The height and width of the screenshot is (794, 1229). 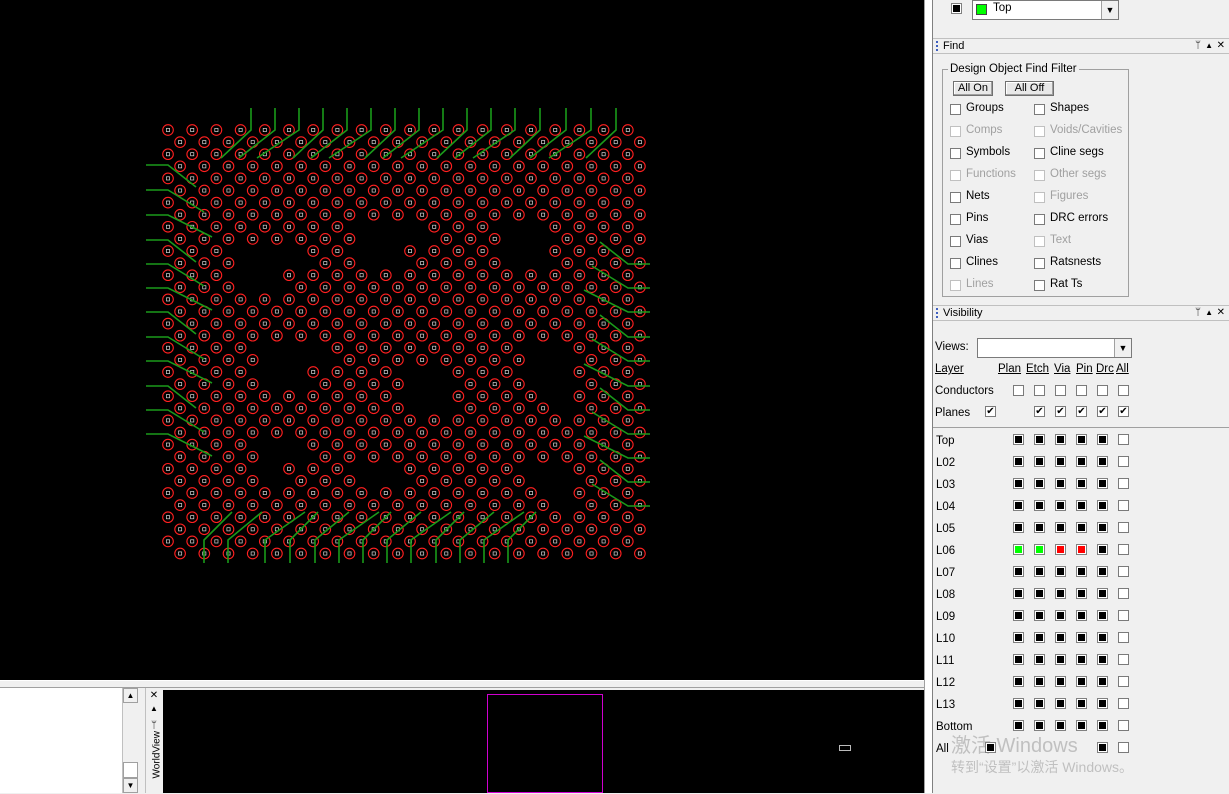 I want to click on scroll-down-button: ▼, so click(x=130, y=785).